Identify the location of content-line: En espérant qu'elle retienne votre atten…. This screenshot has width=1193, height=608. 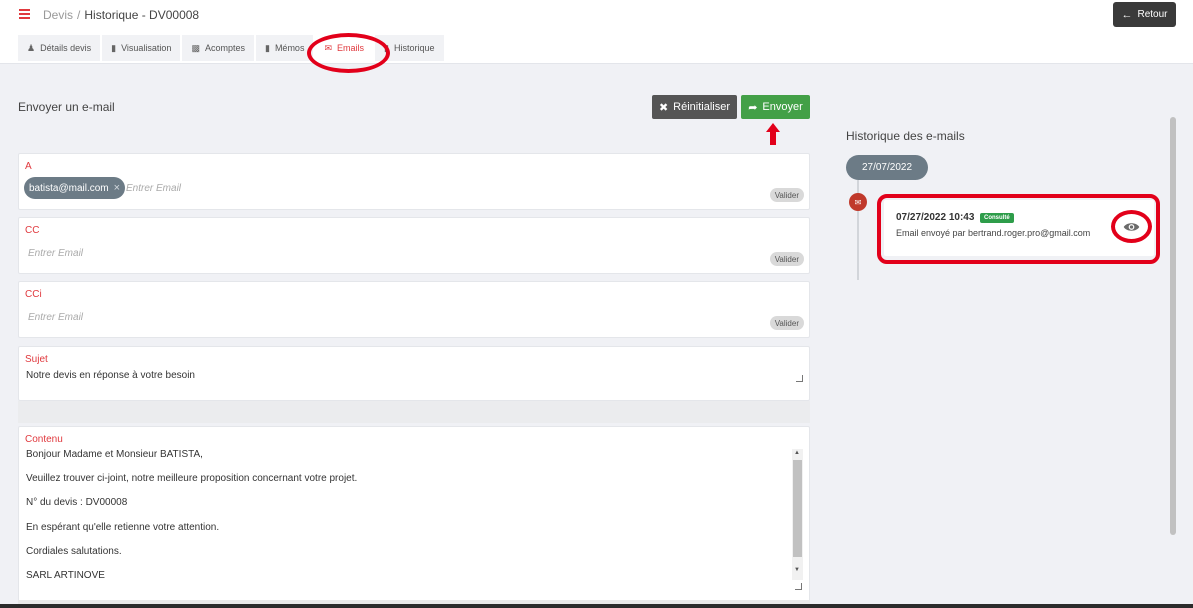
(123, 527).